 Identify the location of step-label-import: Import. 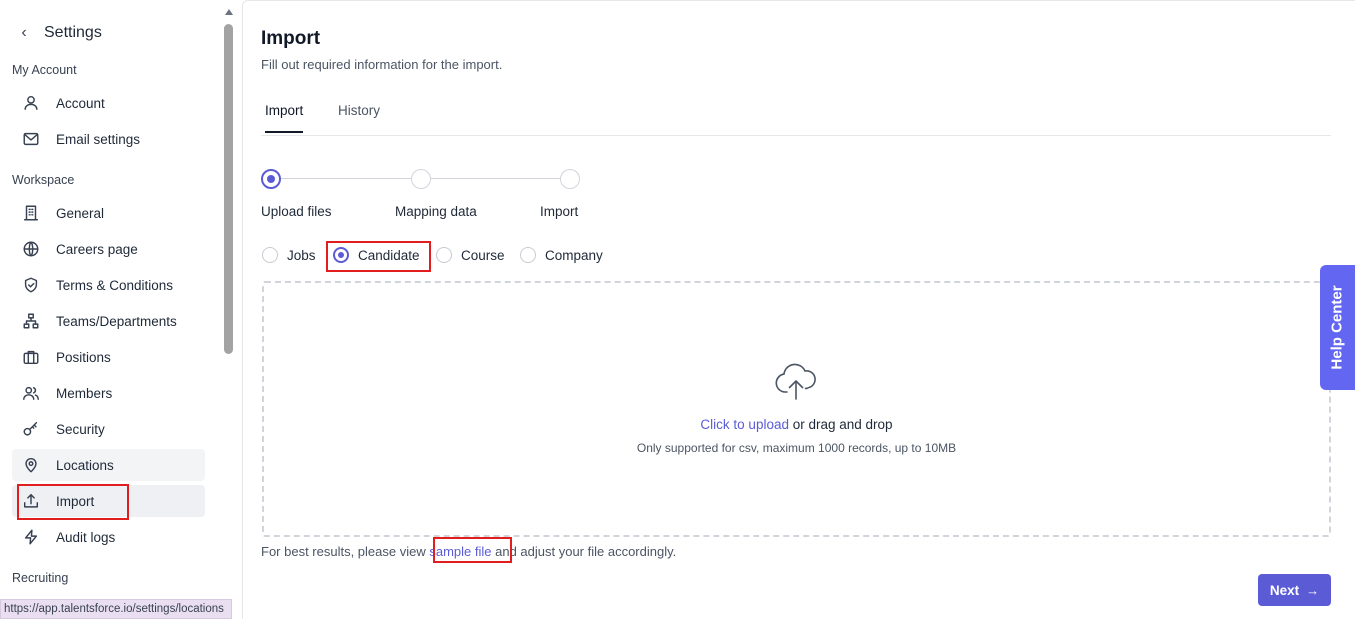
(559, 211).